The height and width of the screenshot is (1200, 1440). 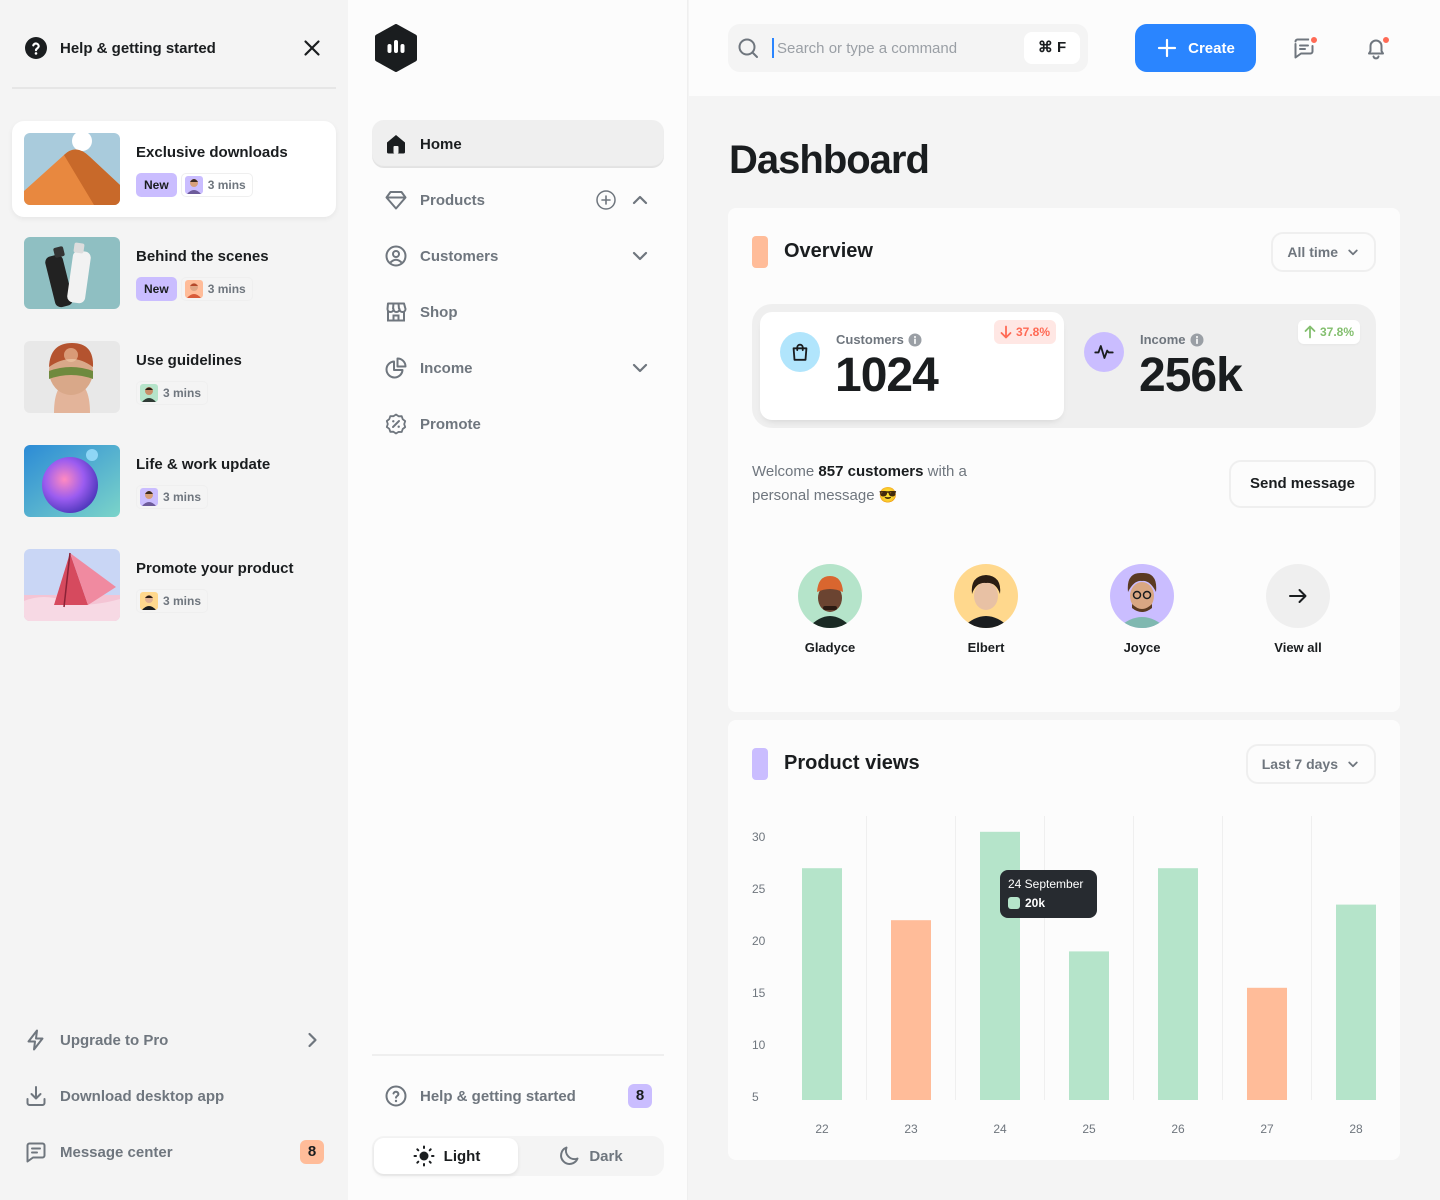 What do you see at coordinates (138, 48) in the screenshot?
I see `help-panel-title: Help & getting started` at bounding box center [138, 48].